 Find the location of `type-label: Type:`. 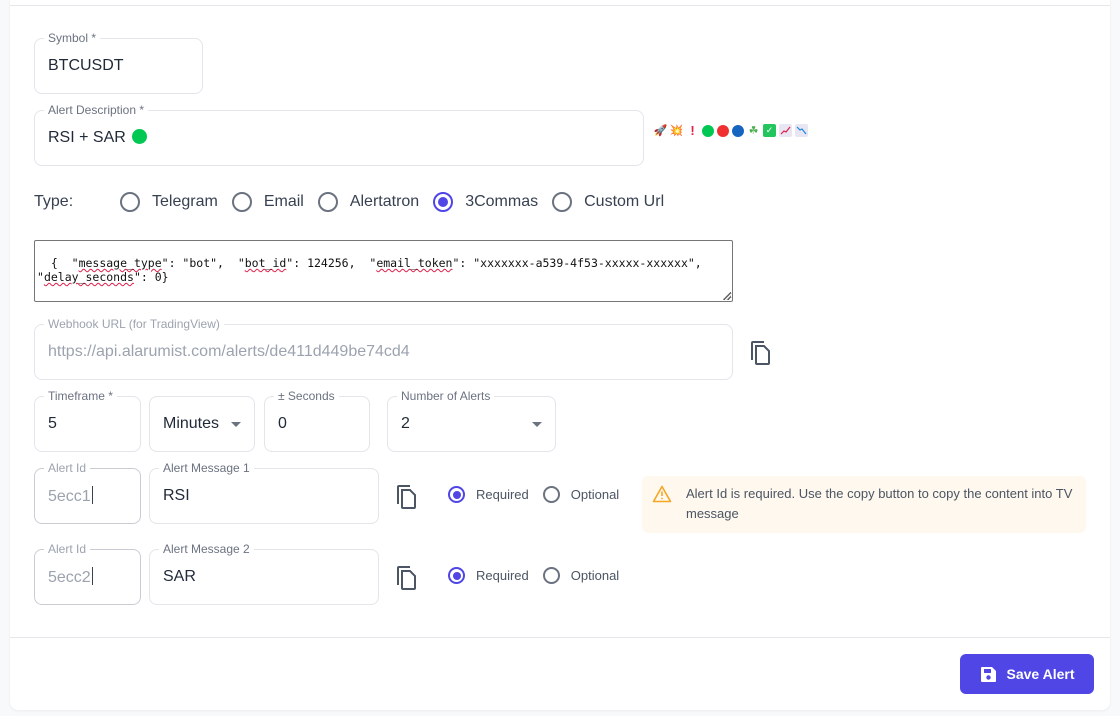

type-label: Type: is located at coordinates (54, 201).